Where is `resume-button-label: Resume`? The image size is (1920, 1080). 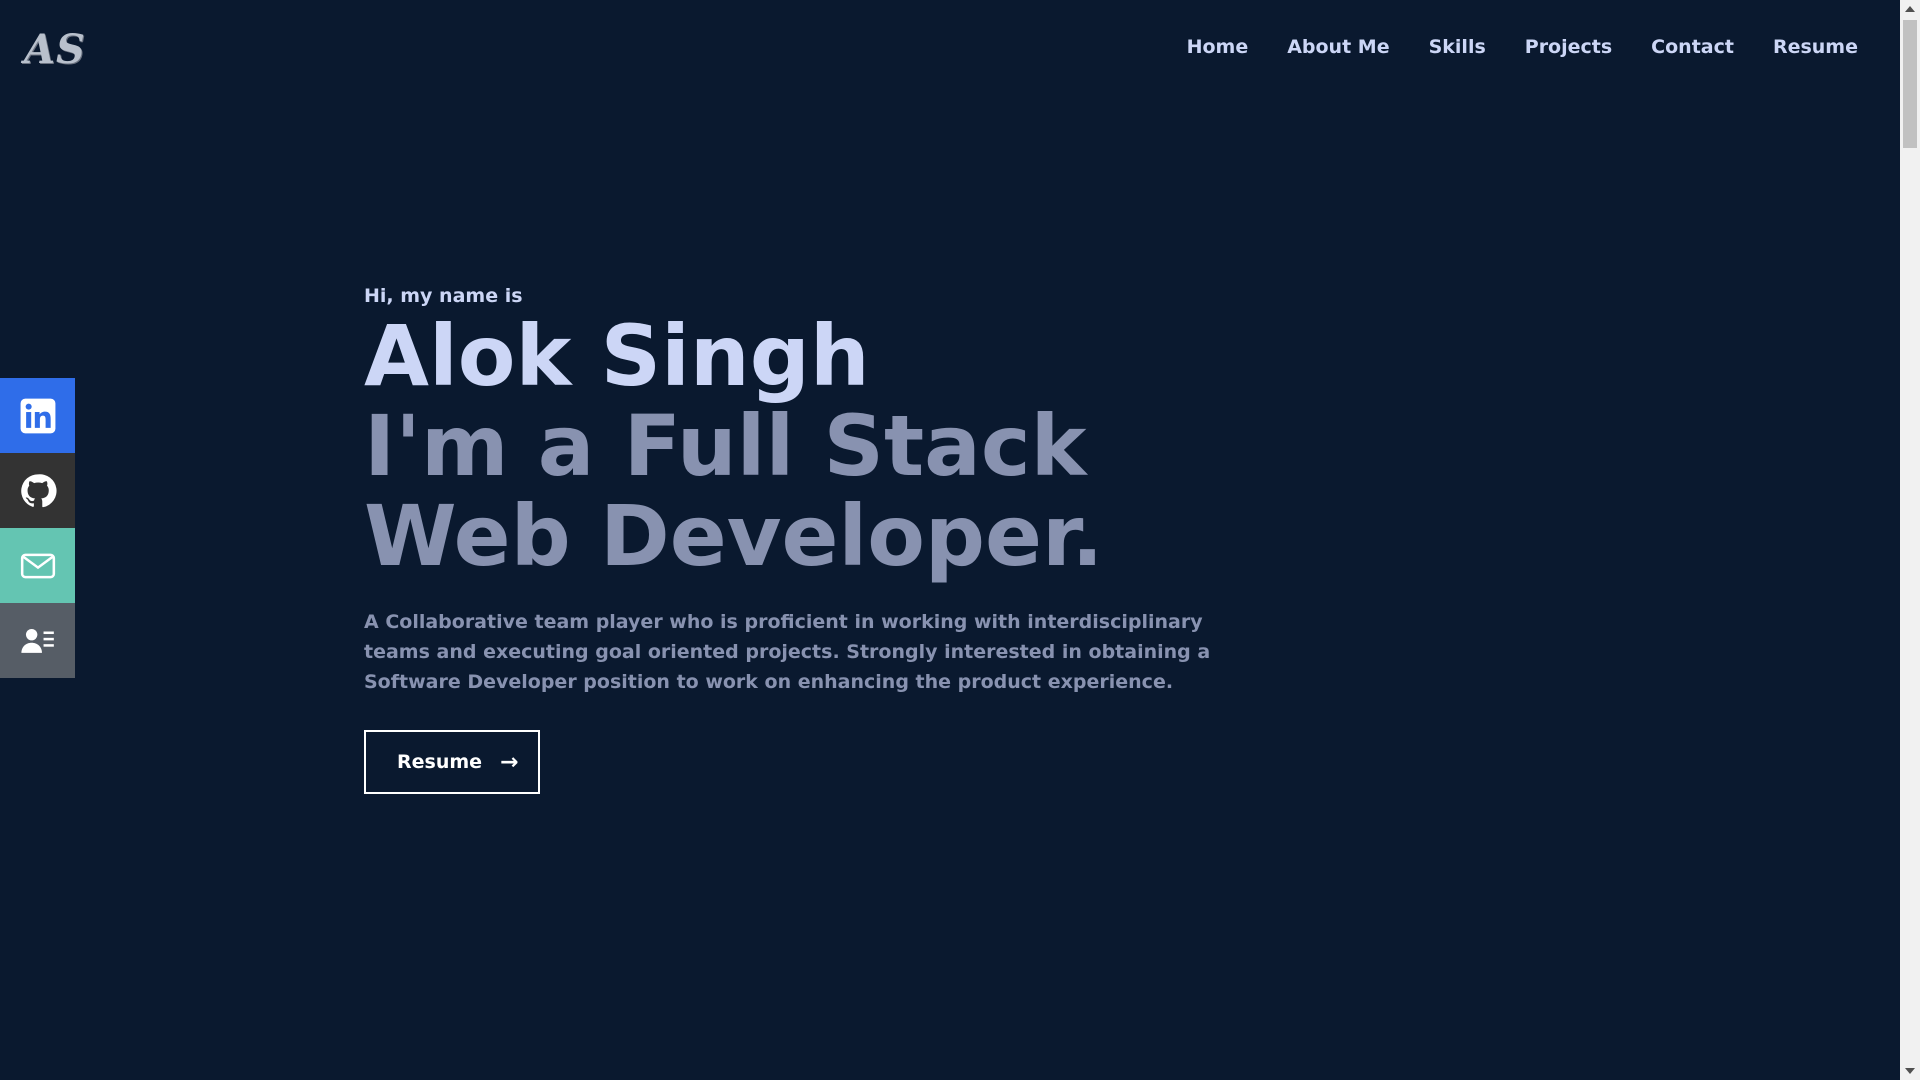
resume-button-label: Resume is located at coordinates (440, 762).